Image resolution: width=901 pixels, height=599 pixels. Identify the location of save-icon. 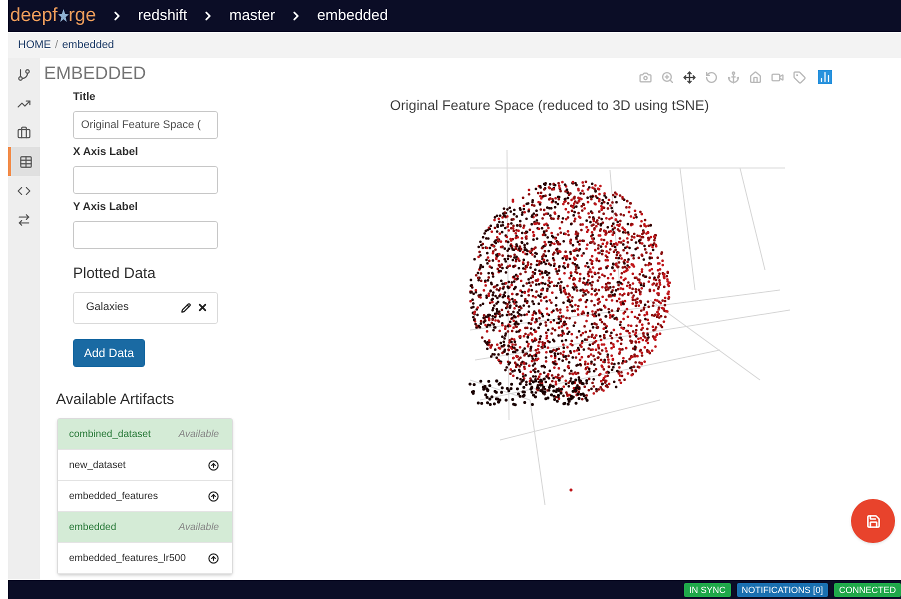
(873, 521).